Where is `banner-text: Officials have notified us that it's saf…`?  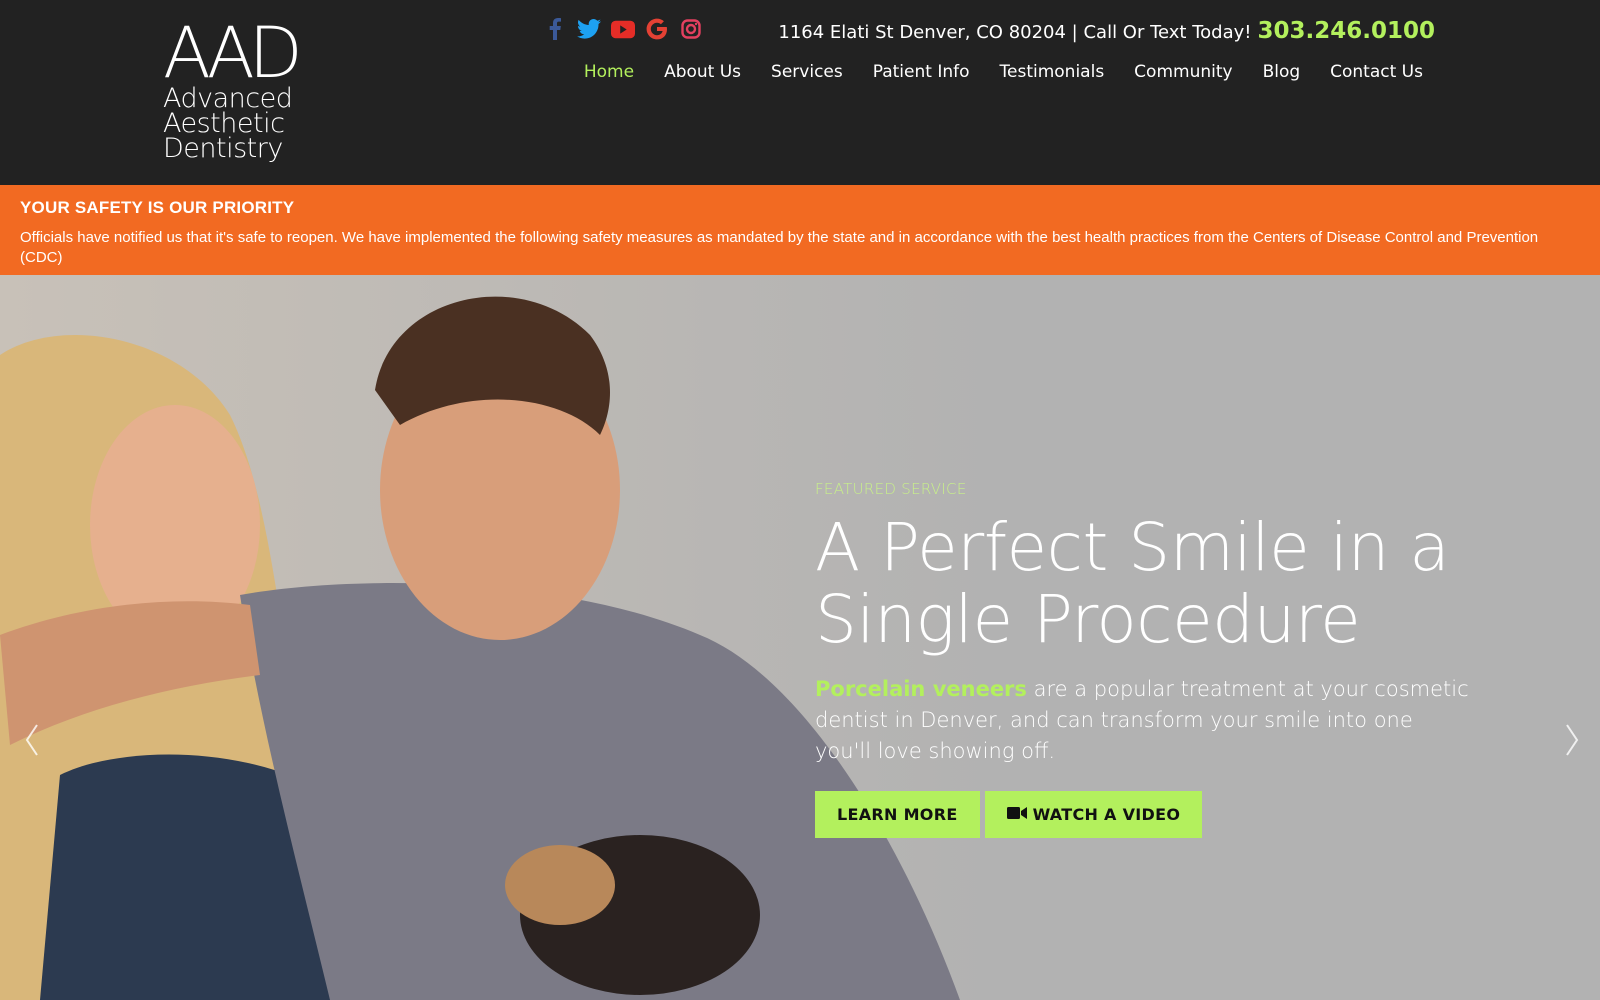
banner-text: Officials have notified us that it's saf… is located at coordinates (779, 247).